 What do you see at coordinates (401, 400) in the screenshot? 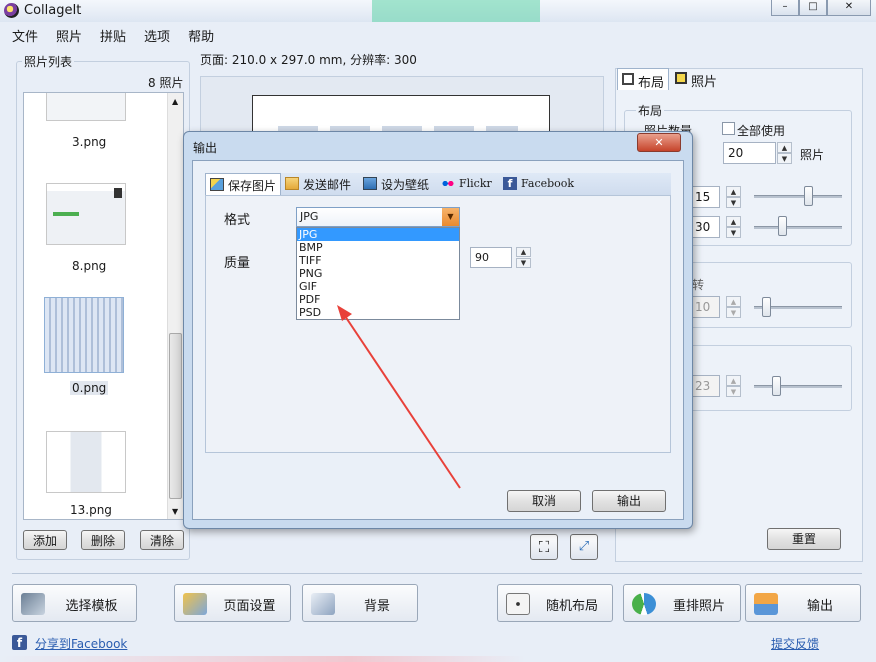
I see `arrow-line` at bounding box center [401, 400].